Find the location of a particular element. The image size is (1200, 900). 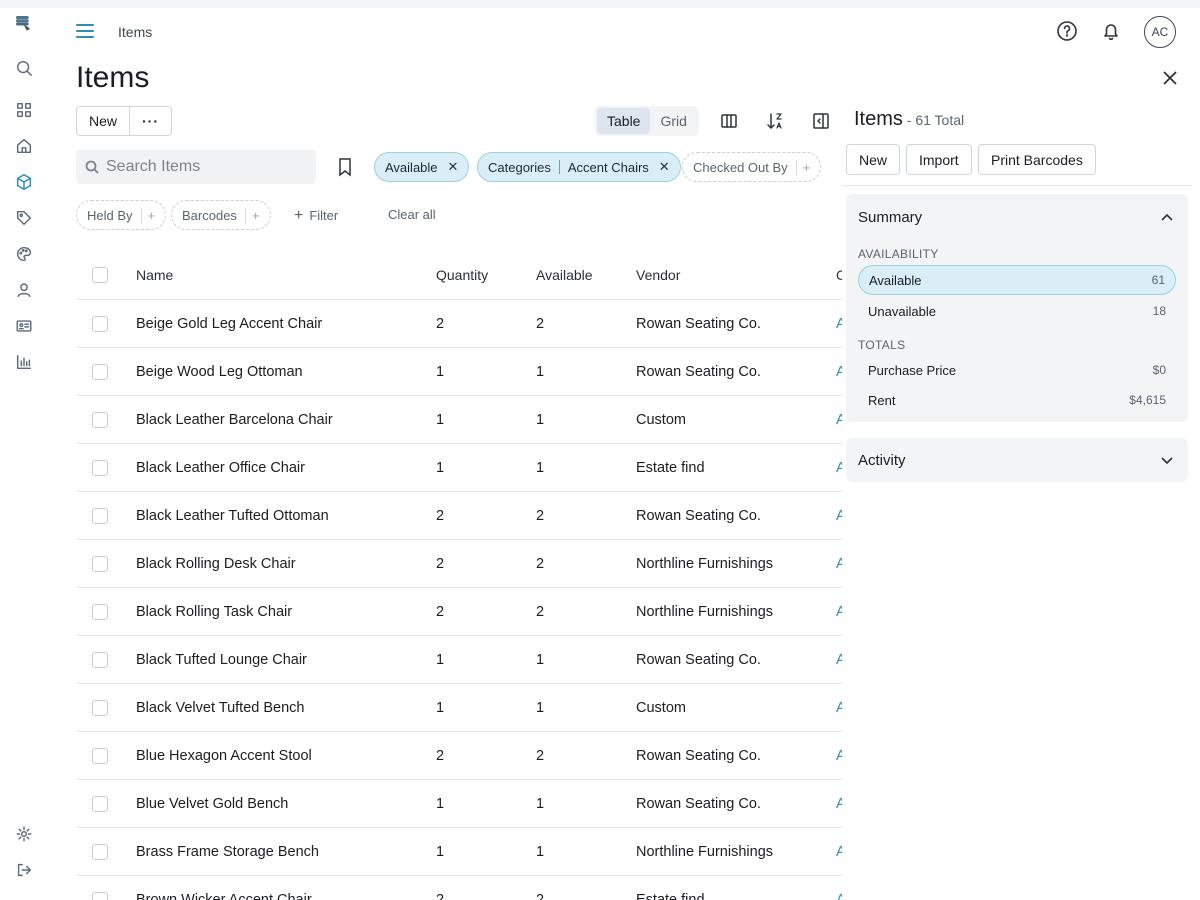

summary-unavailable-row: Unavailable 18 is located at coordinates (1017, 311).